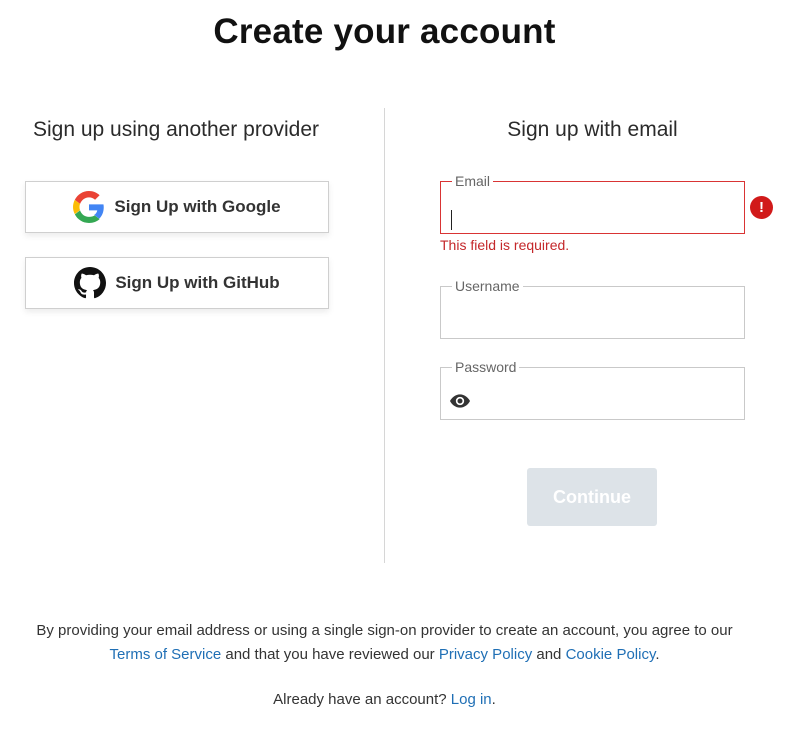 Image resolution: width=789 pixels, height=729 pixels. What do you see at coordinates (657, 654) in the screenshot?
I see `terms-notice-period: .` at bounding box center [657, 654].